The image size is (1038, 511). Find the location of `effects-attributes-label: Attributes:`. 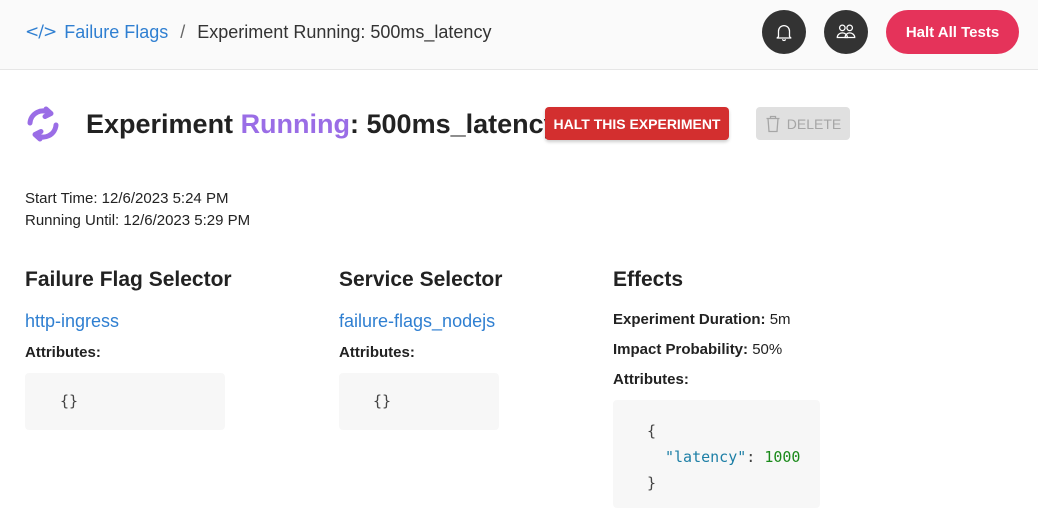

effects-attributes-label: Attributes: is located at coordinates (716, 380).